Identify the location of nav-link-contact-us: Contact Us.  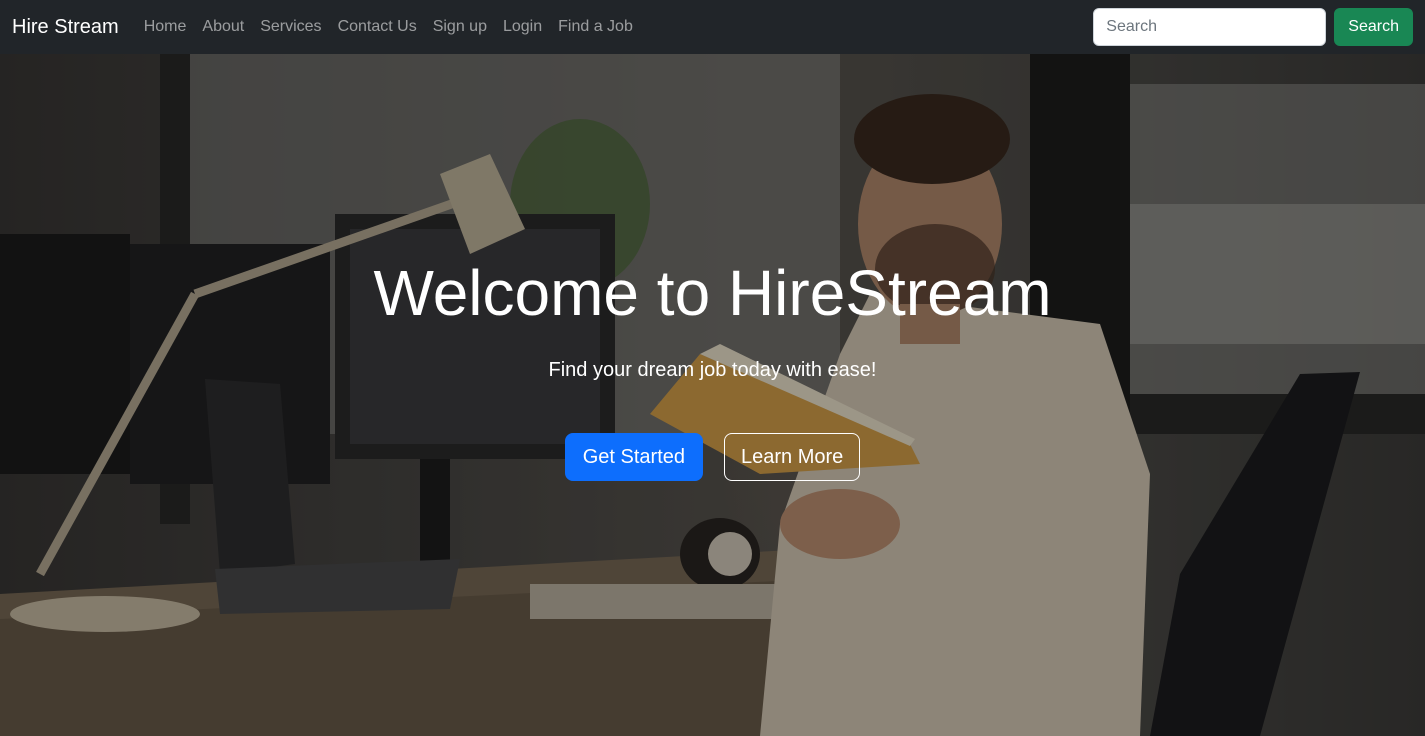
(377, 27).